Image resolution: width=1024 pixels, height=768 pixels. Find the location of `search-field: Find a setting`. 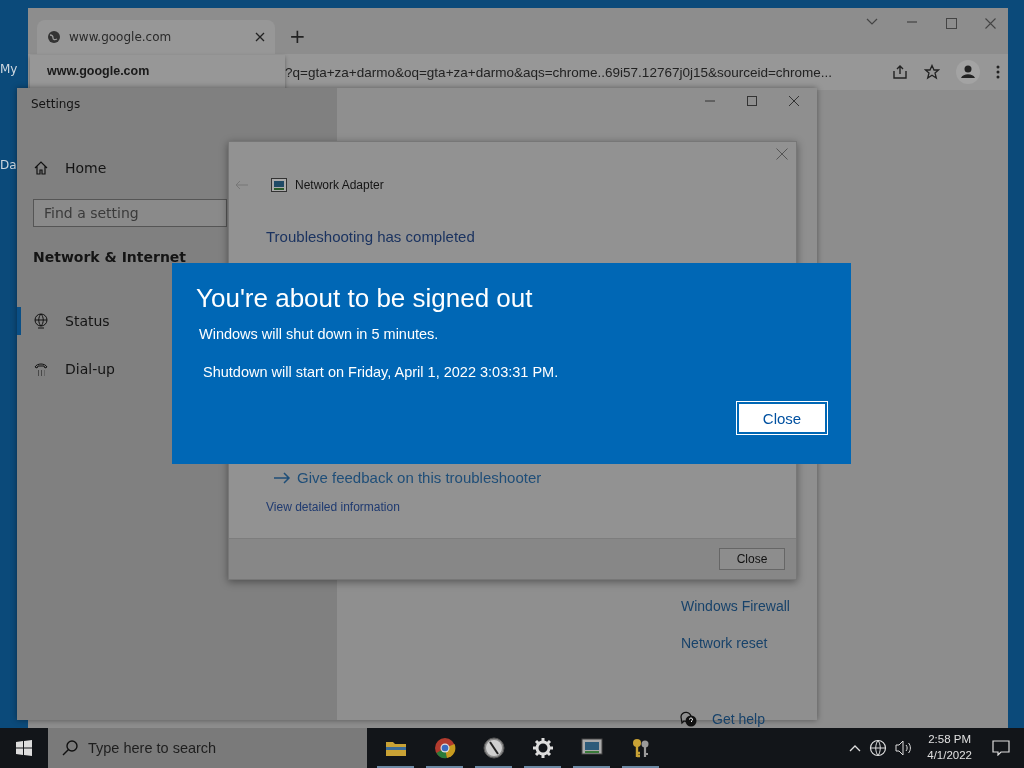

search-field: Find a setting is located at coordinates (130, 213).